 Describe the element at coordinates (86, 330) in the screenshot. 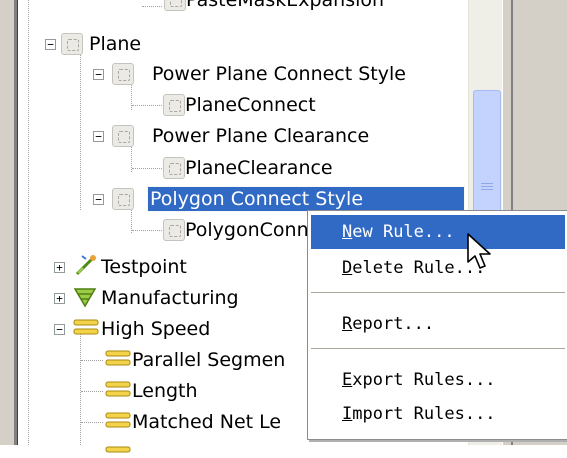

I see `high-speed-icon` at that location.